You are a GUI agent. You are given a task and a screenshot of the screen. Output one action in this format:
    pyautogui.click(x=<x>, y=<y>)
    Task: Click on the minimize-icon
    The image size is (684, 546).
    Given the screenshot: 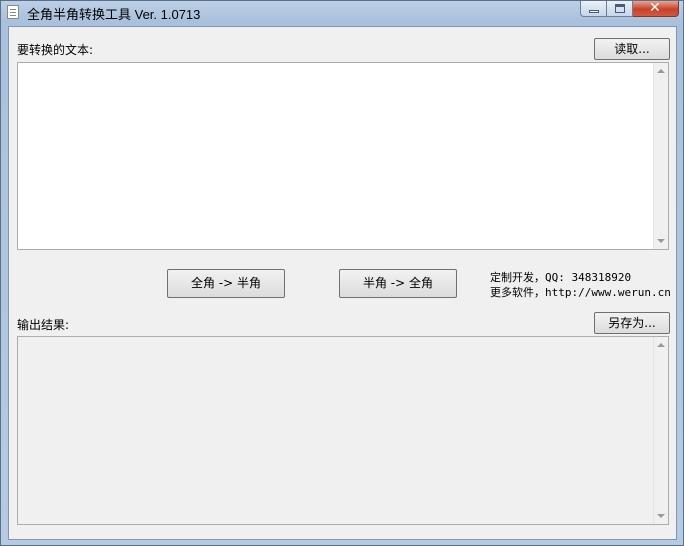 What is the action you would take?
    pyautogui.click(x=594, y=11)
    